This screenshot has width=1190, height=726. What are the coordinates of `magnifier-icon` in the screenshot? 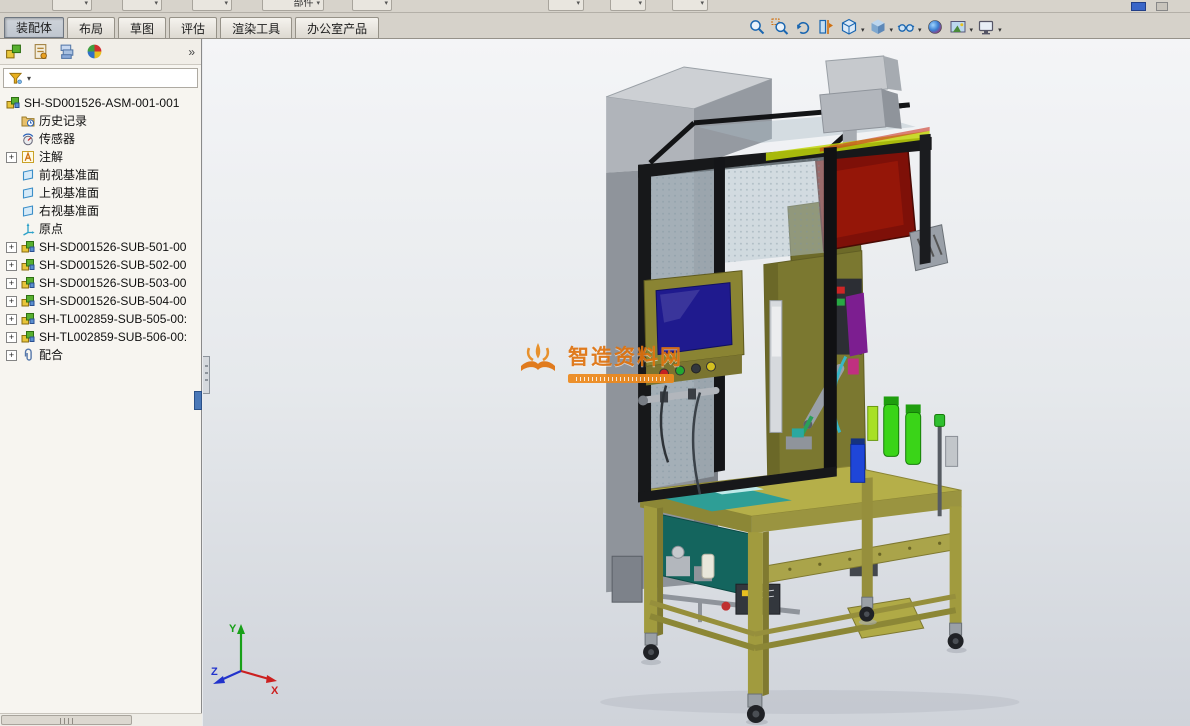 It's located at (757, 27).